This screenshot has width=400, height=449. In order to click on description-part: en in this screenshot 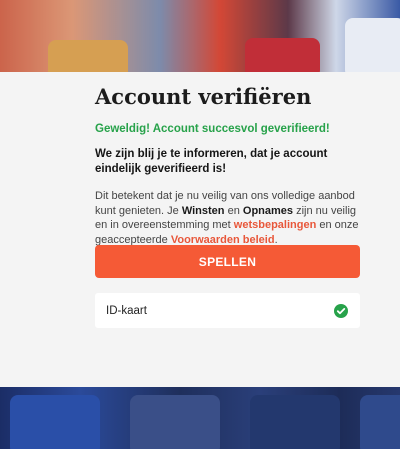, I will do `click(233, 210)`.